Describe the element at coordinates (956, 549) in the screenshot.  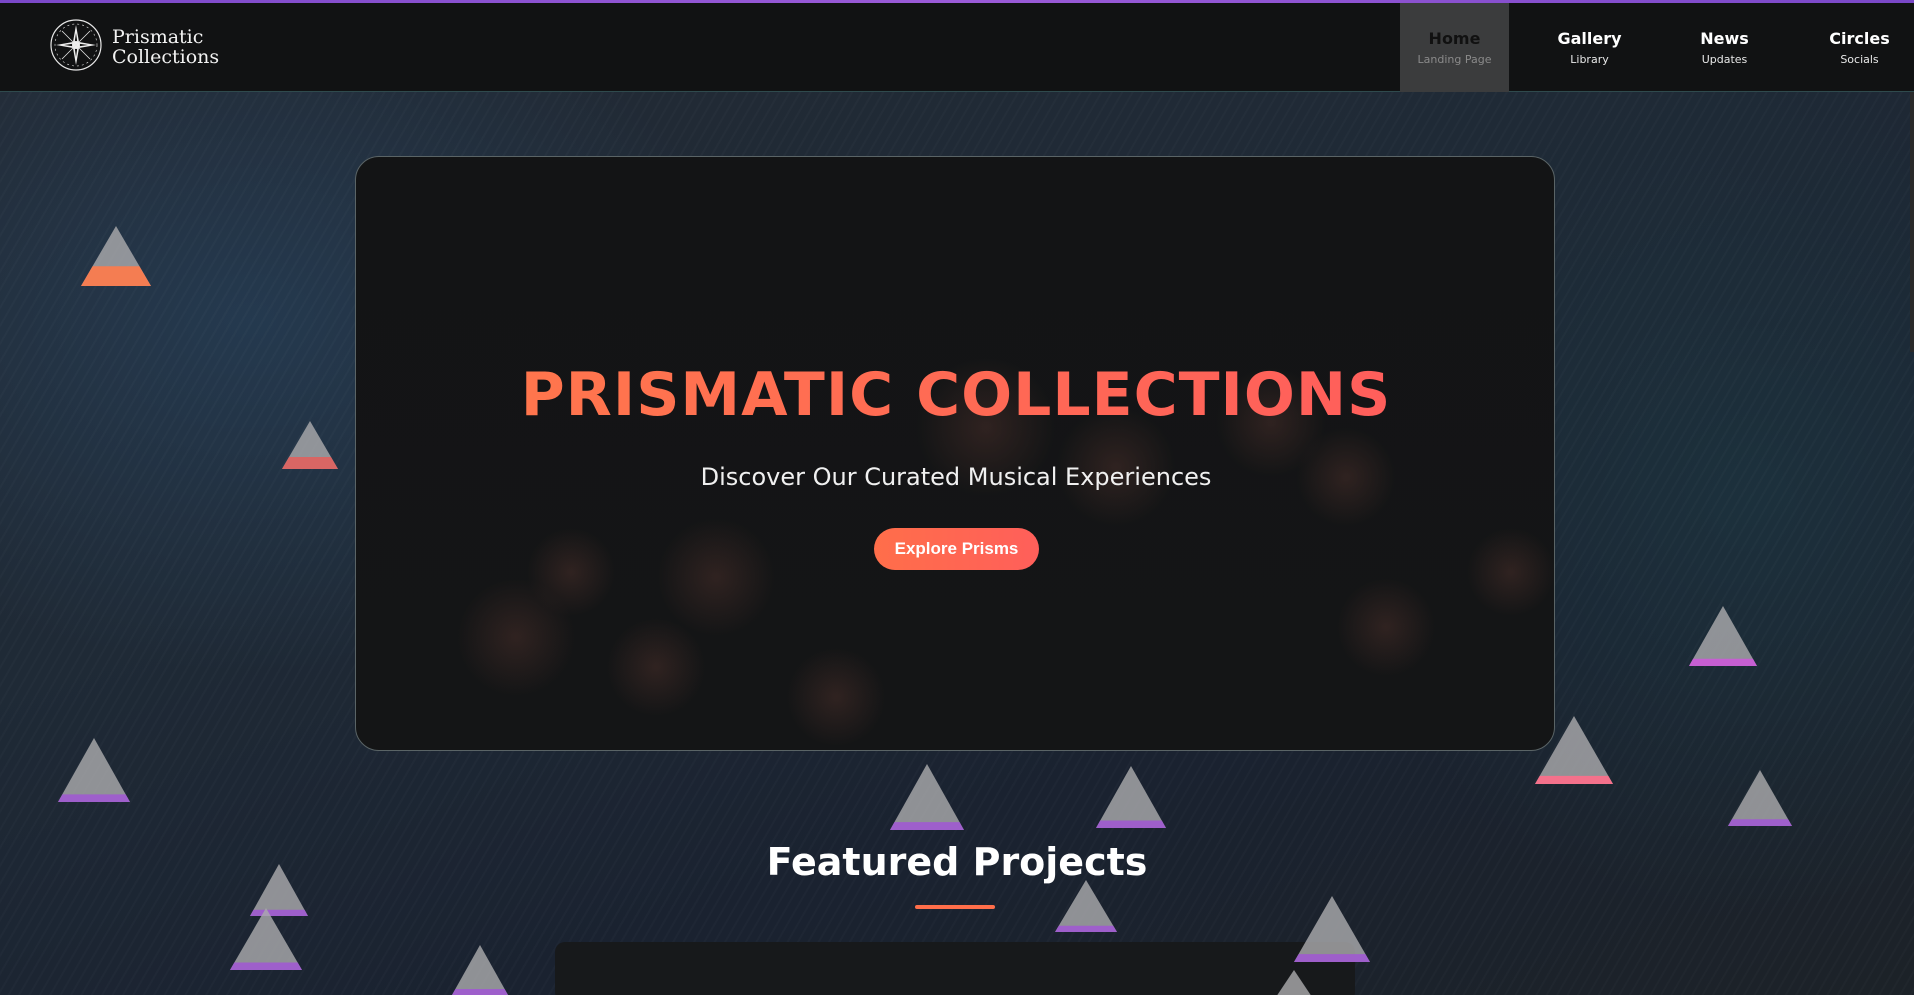
I see `explore-prisms-button: Explore Prisms` at that location.